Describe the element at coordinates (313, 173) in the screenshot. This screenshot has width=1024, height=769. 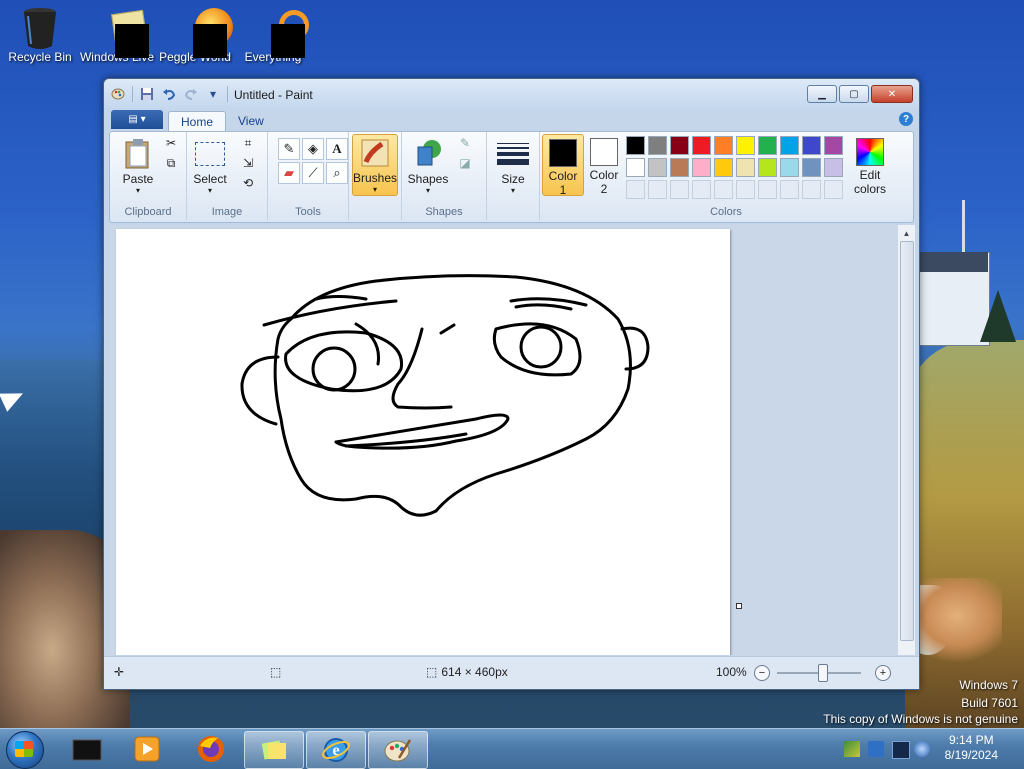
I see `color-picker-icon: ⟋` at that location.